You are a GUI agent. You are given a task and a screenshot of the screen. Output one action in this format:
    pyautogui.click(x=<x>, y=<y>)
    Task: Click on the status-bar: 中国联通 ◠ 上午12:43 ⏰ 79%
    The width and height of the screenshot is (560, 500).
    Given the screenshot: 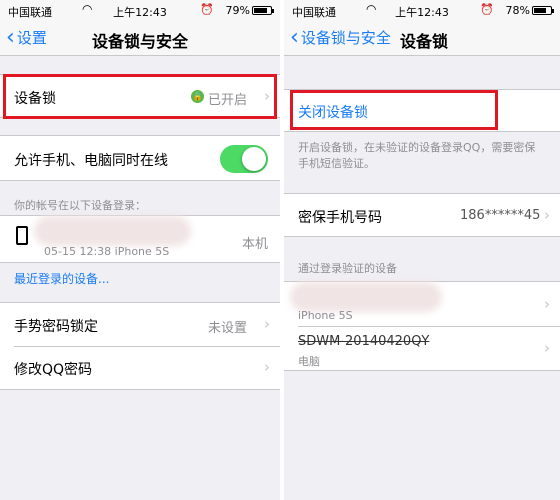 What is the action you would take?
    pyautogui.click(x=140, y=10)
    